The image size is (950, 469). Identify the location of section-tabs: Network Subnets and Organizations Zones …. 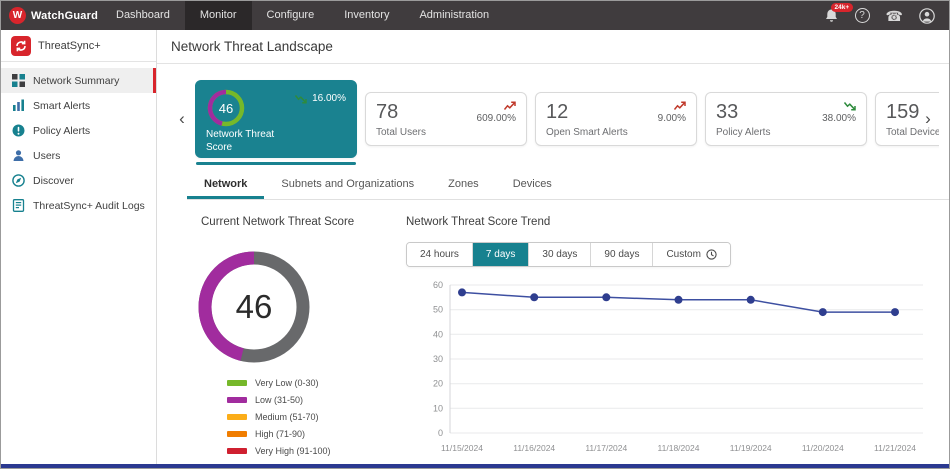
(568, 185).